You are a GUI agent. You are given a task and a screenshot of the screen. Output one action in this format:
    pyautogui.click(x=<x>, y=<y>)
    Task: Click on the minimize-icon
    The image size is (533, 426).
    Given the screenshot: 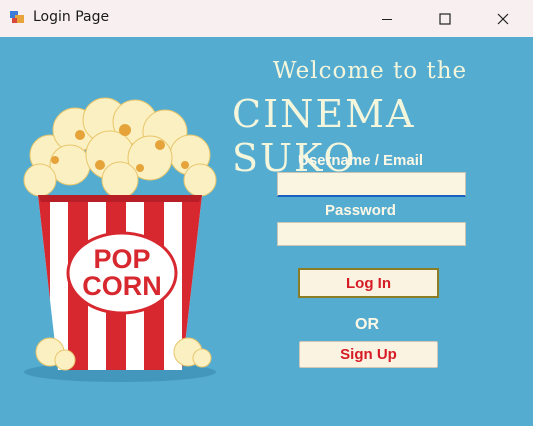 What is the action you would take?
    pyautogui.click(x=387, y=19)
    